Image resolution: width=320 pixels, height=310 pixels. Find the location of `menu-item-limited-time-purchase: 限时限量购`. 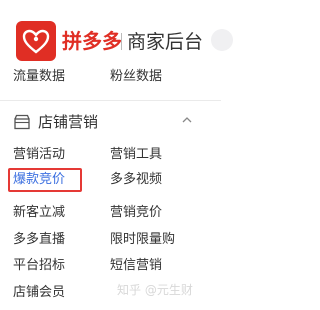

menu-item-limited-time-purchase: 限时限量购 is located at coordinates (142, 240).